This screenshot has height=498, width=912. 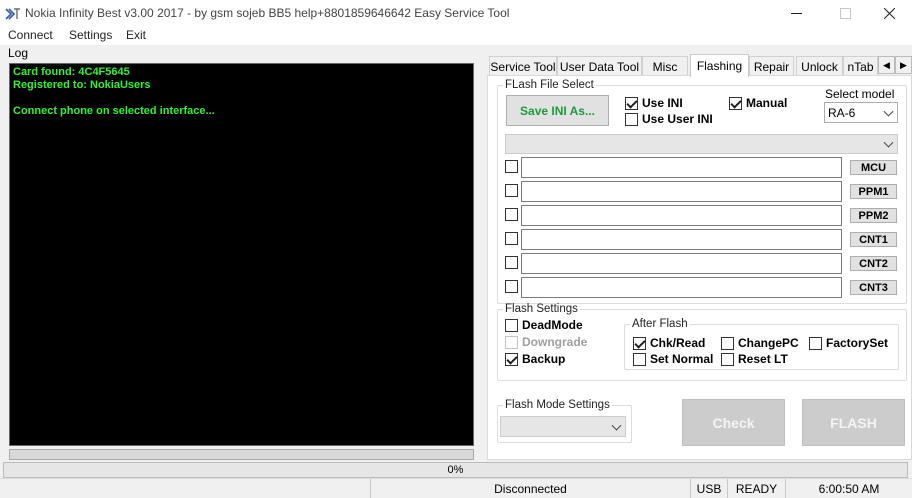 What do you see at coordinates (677, 119) in the screenshot?
I see `checkbox-label: Use User INI` at bounding box center [677, 119].